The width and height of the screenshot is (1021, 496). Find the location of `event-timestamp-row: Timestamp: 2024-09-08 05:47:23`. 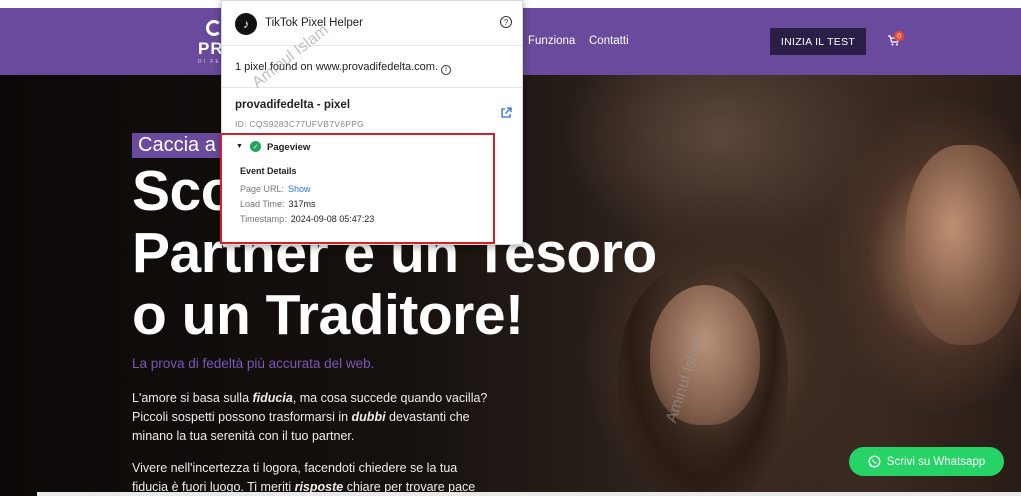

event-timestamp-row: Timestamp: 2024-09-08 05:47:23 is located at coordinates (307, 219).